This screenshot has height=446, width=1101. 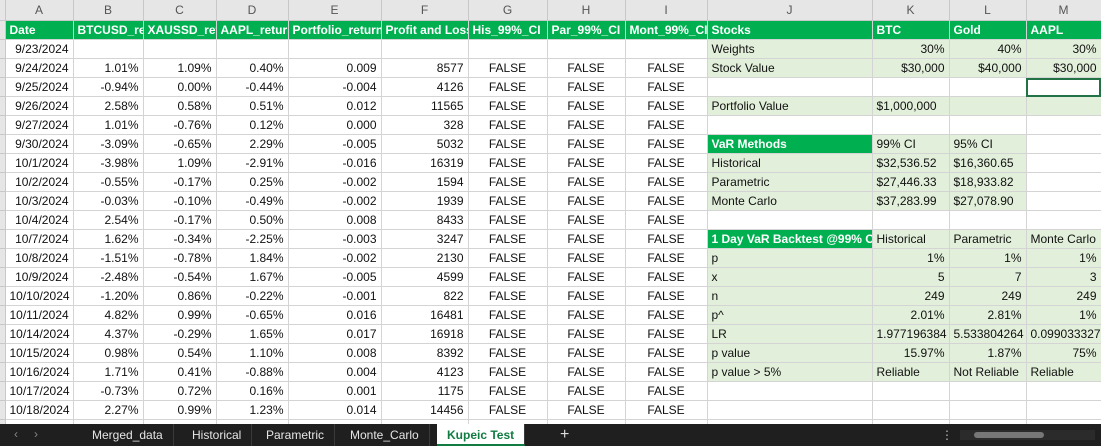 I want to click on summary-cell: $30,000, so click(x=1063, y=68).